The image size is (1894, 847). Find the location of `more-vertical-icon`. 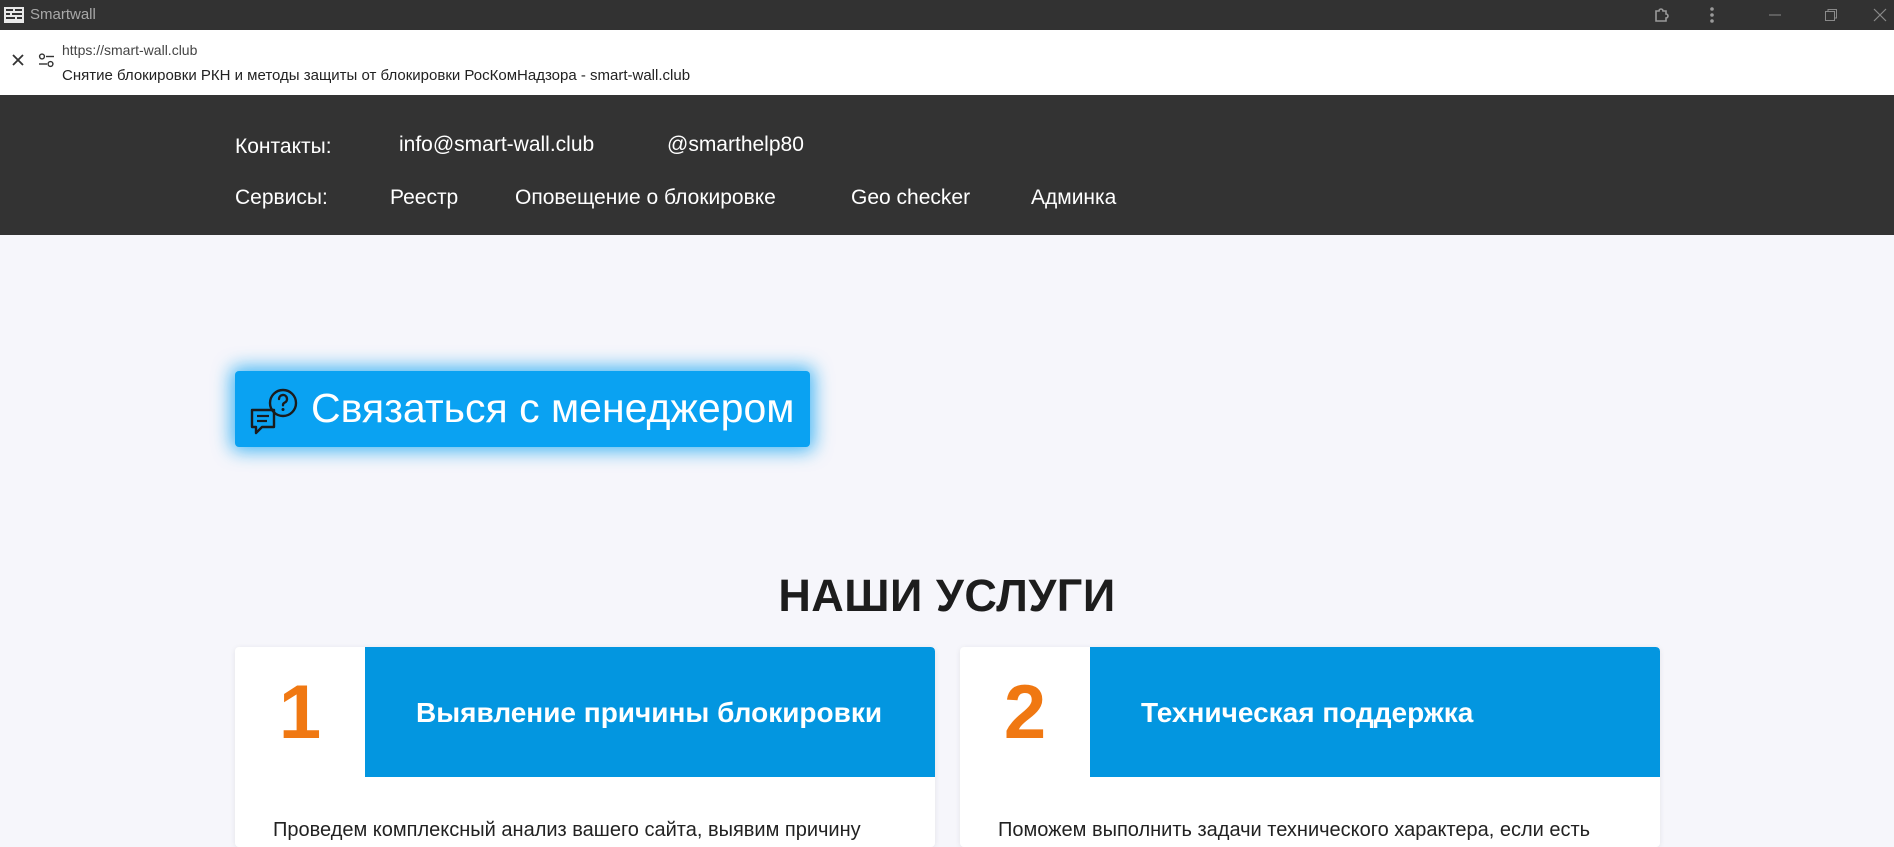

more-vertical-icon is located at coordinates (1712, 15).